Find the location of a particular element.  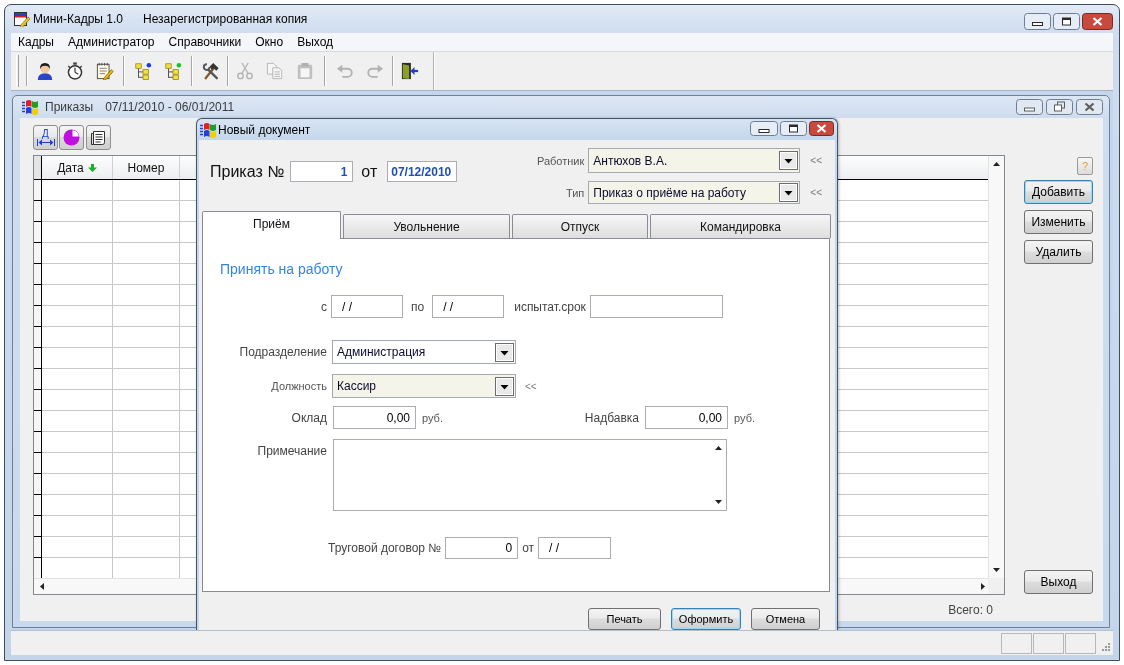

pie-chart-icon is located at coordinates (71, 137).